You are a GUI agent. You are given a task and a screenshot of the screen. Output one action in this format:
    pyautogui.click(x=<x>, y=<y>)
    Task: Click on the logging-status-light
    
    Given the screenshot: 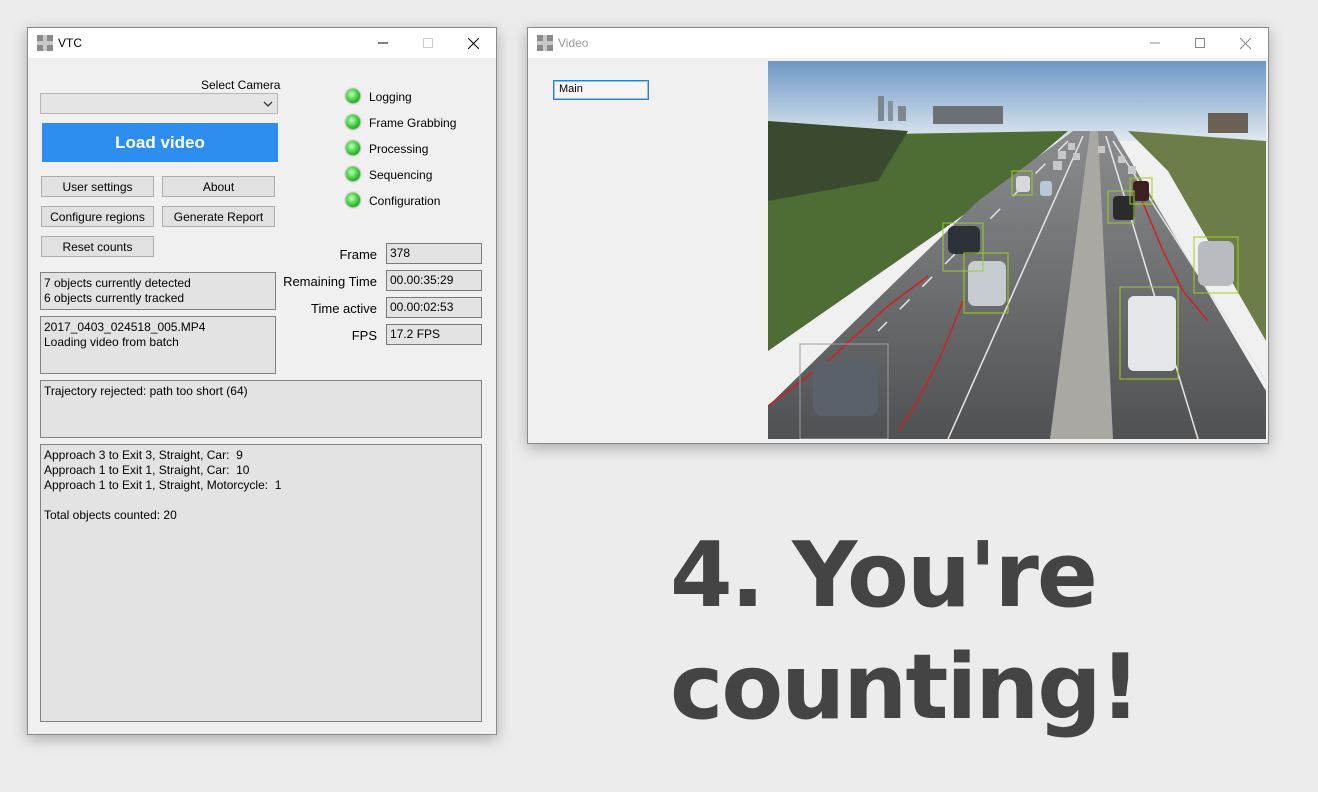 What is the action you would take?
    pyautogui.click(x=353, y=96)
    